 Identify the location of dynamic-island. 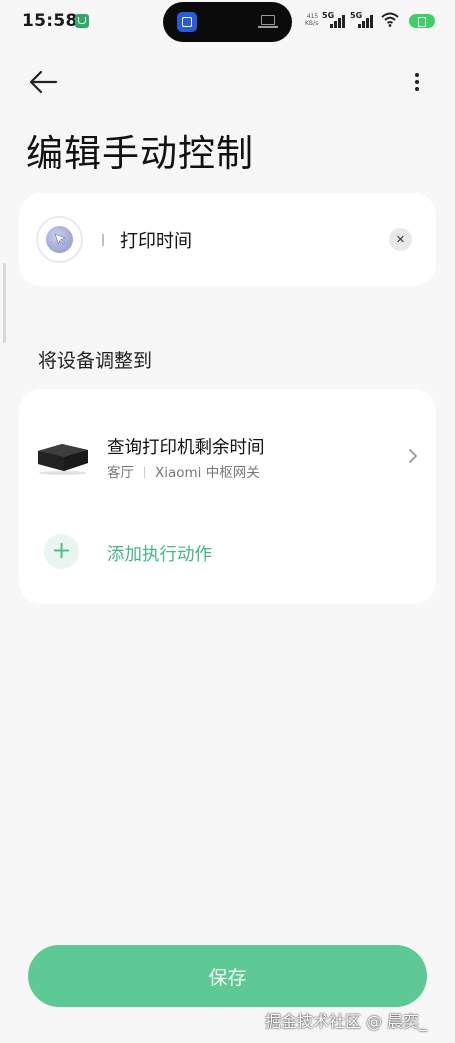
(227, 22).